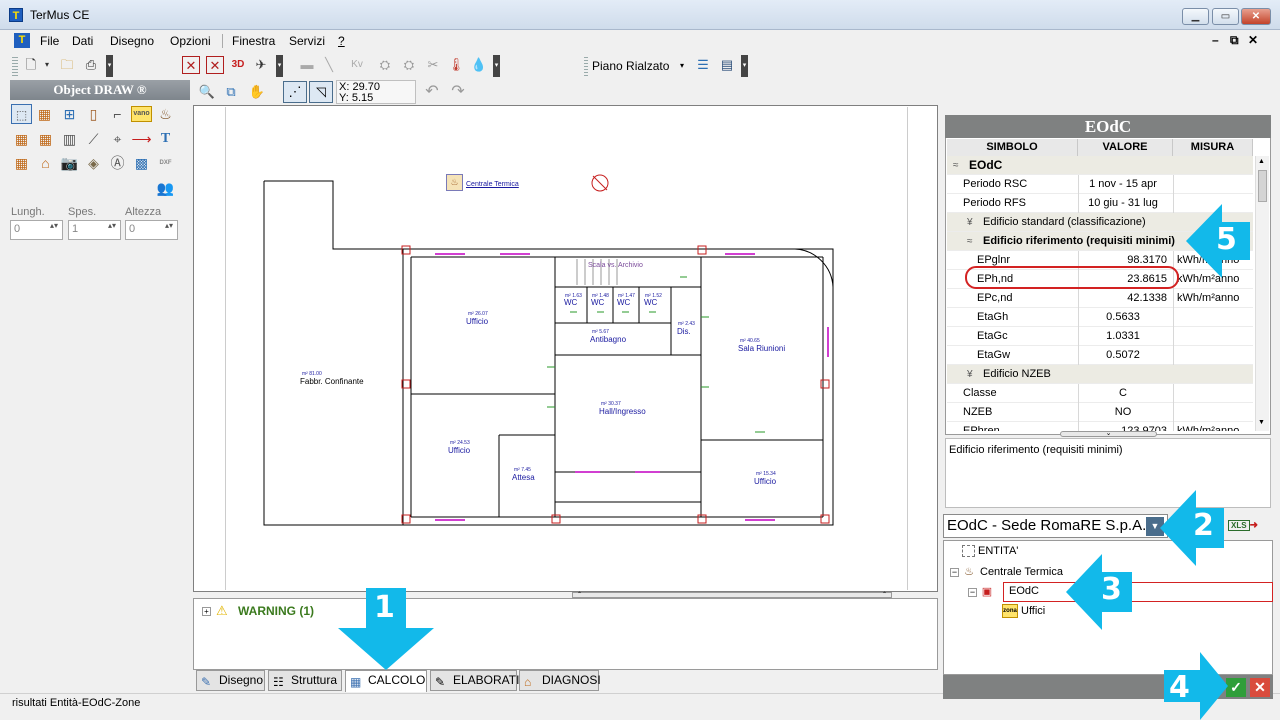  What do you see at coordinates (479, 65) in the screenshot?
I see `water-drop-icon: 💧` at bounding box center [479, 65].